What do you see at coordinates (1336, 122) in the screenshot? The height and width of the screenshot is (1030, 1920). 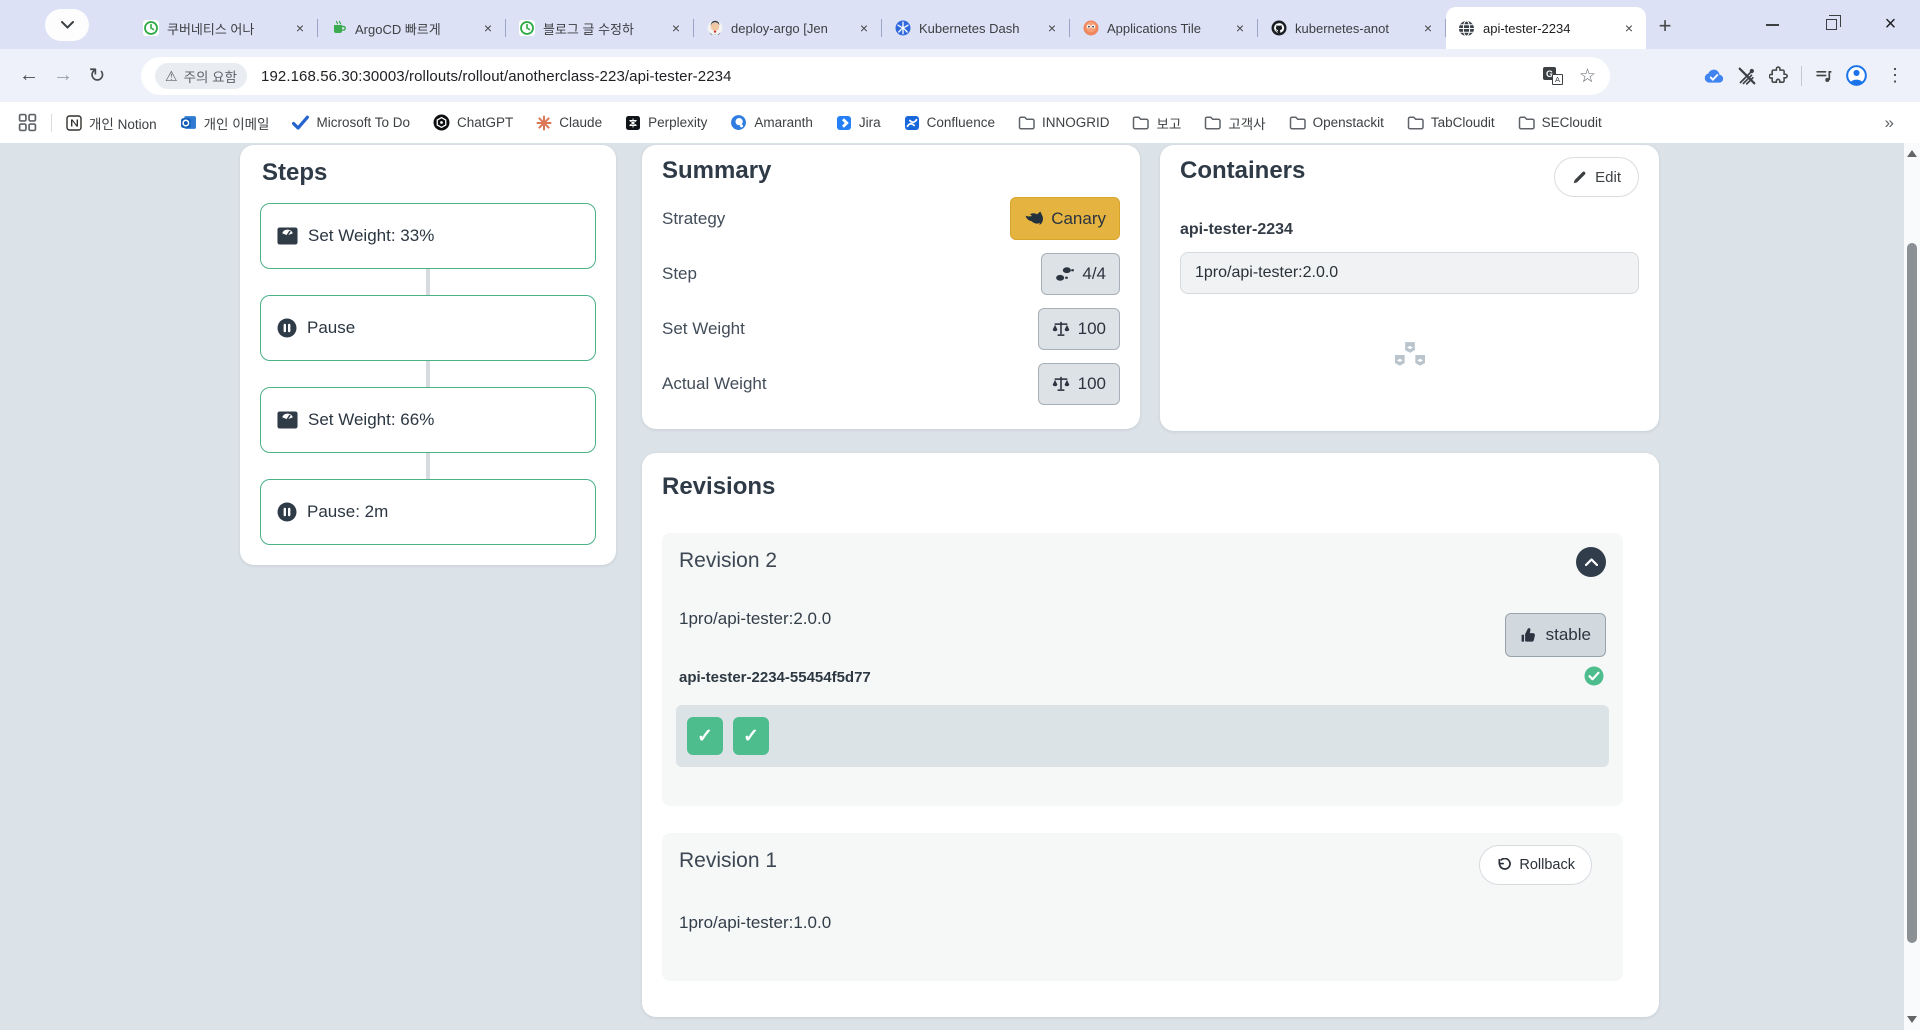 I see `bookmark-folder-openstackit: Openstackit` at bounding box center [1336, 122].